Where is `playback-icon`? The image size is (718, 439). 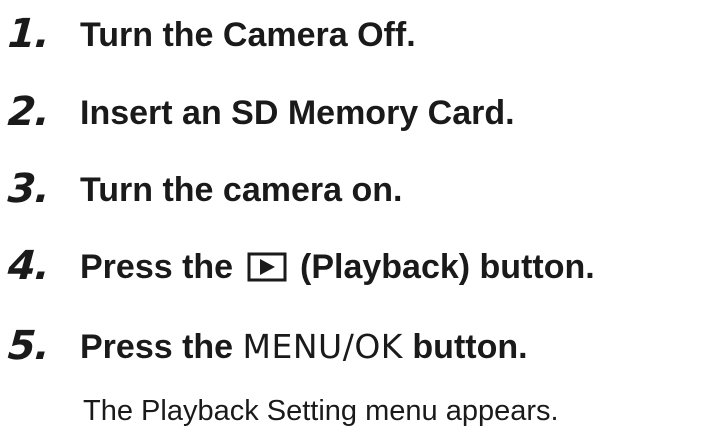 playback-icon is located at coordinates (267, 264).